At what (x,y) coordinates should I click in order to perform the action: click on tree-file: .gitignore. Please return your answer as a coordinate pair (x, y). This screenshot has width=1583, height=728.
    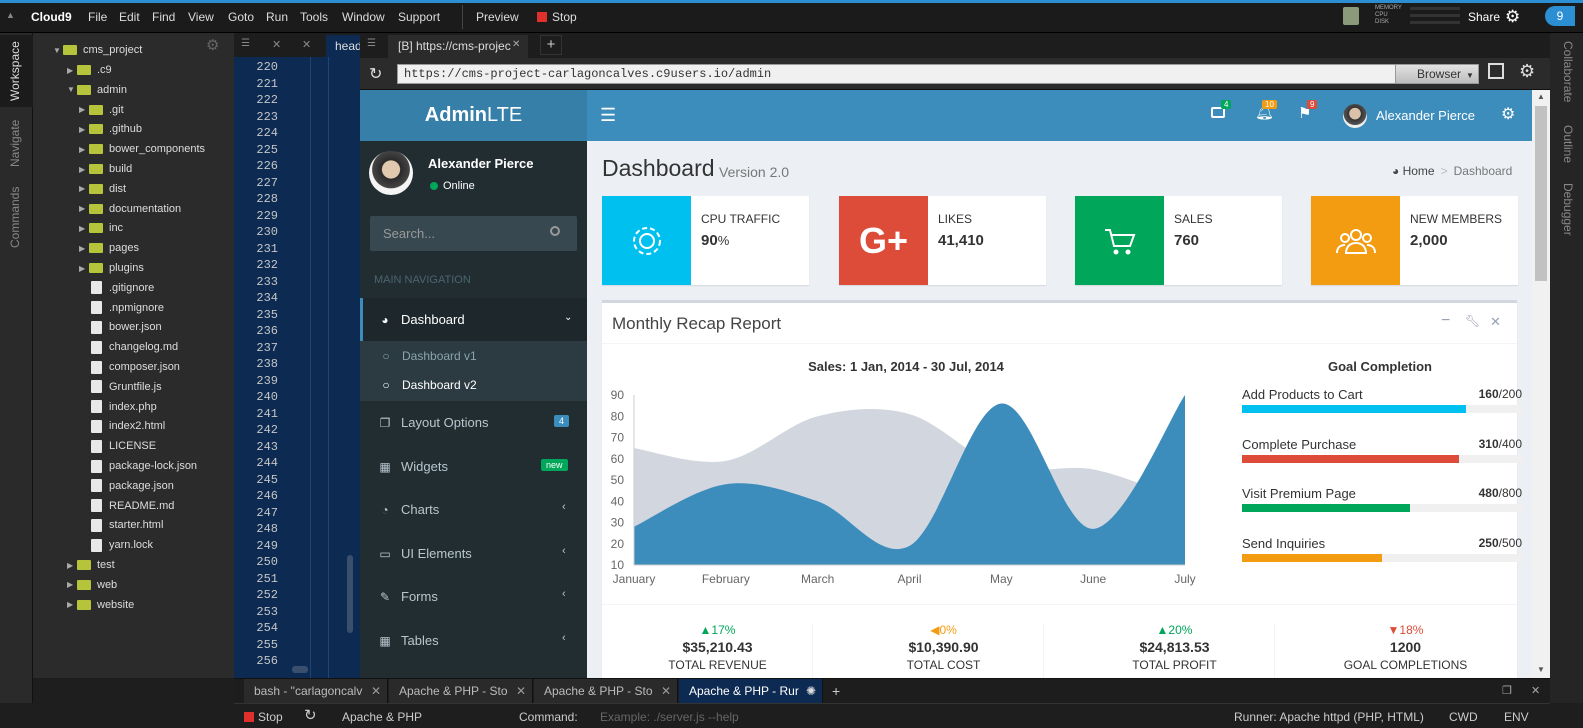
    Looking at the image, I should click on (116, 288).